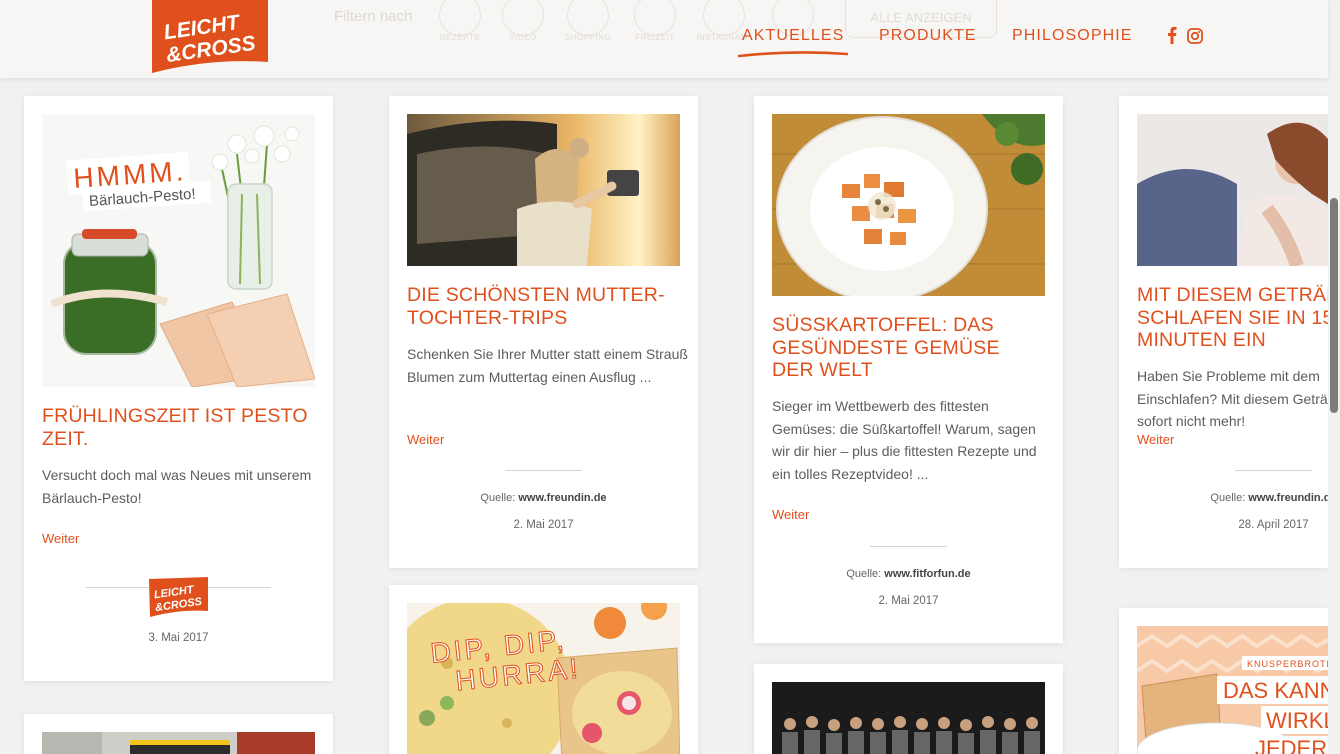 The width and height of the screenshot is (1340, 754). What do you see at coordinates (793, 36) in the screenshot?
I see `nav-aktuelles: AKTUELLES` at bounding box center [793, 36].